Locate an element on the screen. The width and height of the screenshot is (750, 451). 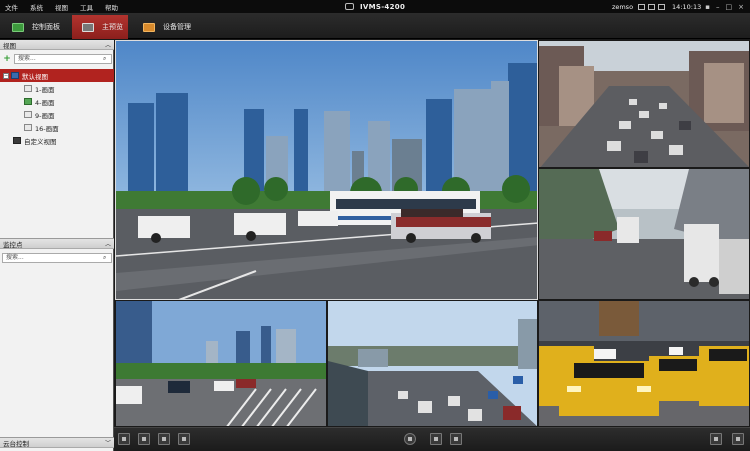
view-tree: − 默认视图 1-画面 4-画面 9-画面 16-画面 自定义视图 is located at coordinates (57, 108).